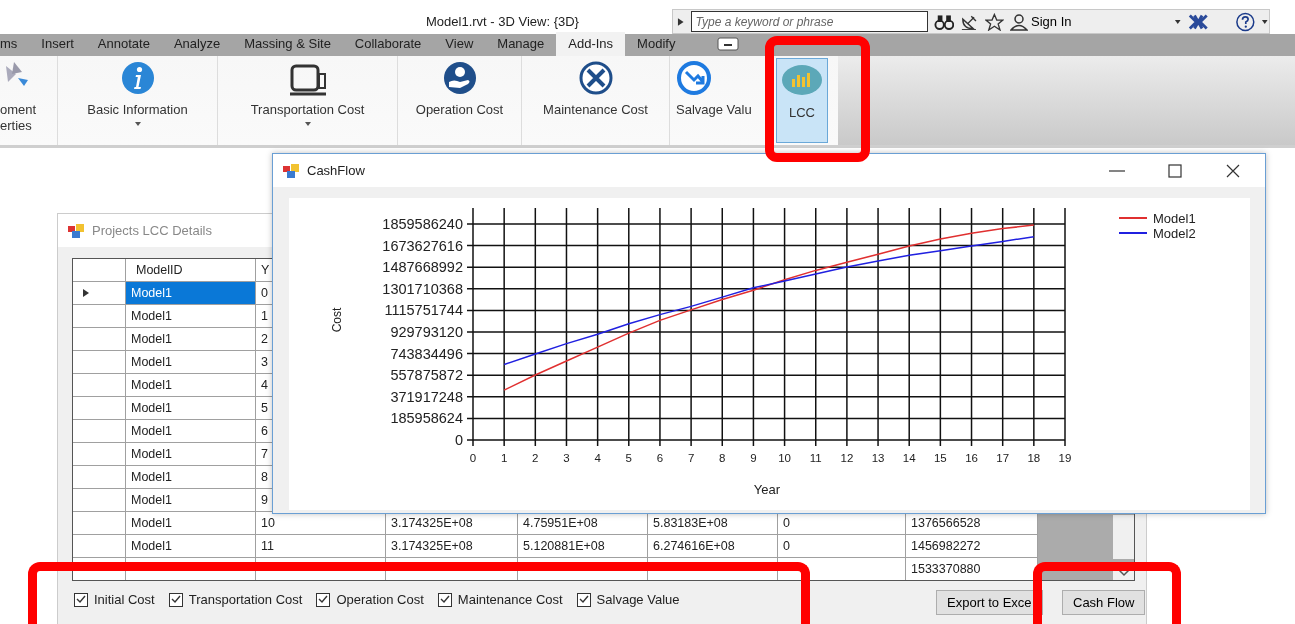  I want to click on y-tick-label: 1301710368, so click(422, 288).